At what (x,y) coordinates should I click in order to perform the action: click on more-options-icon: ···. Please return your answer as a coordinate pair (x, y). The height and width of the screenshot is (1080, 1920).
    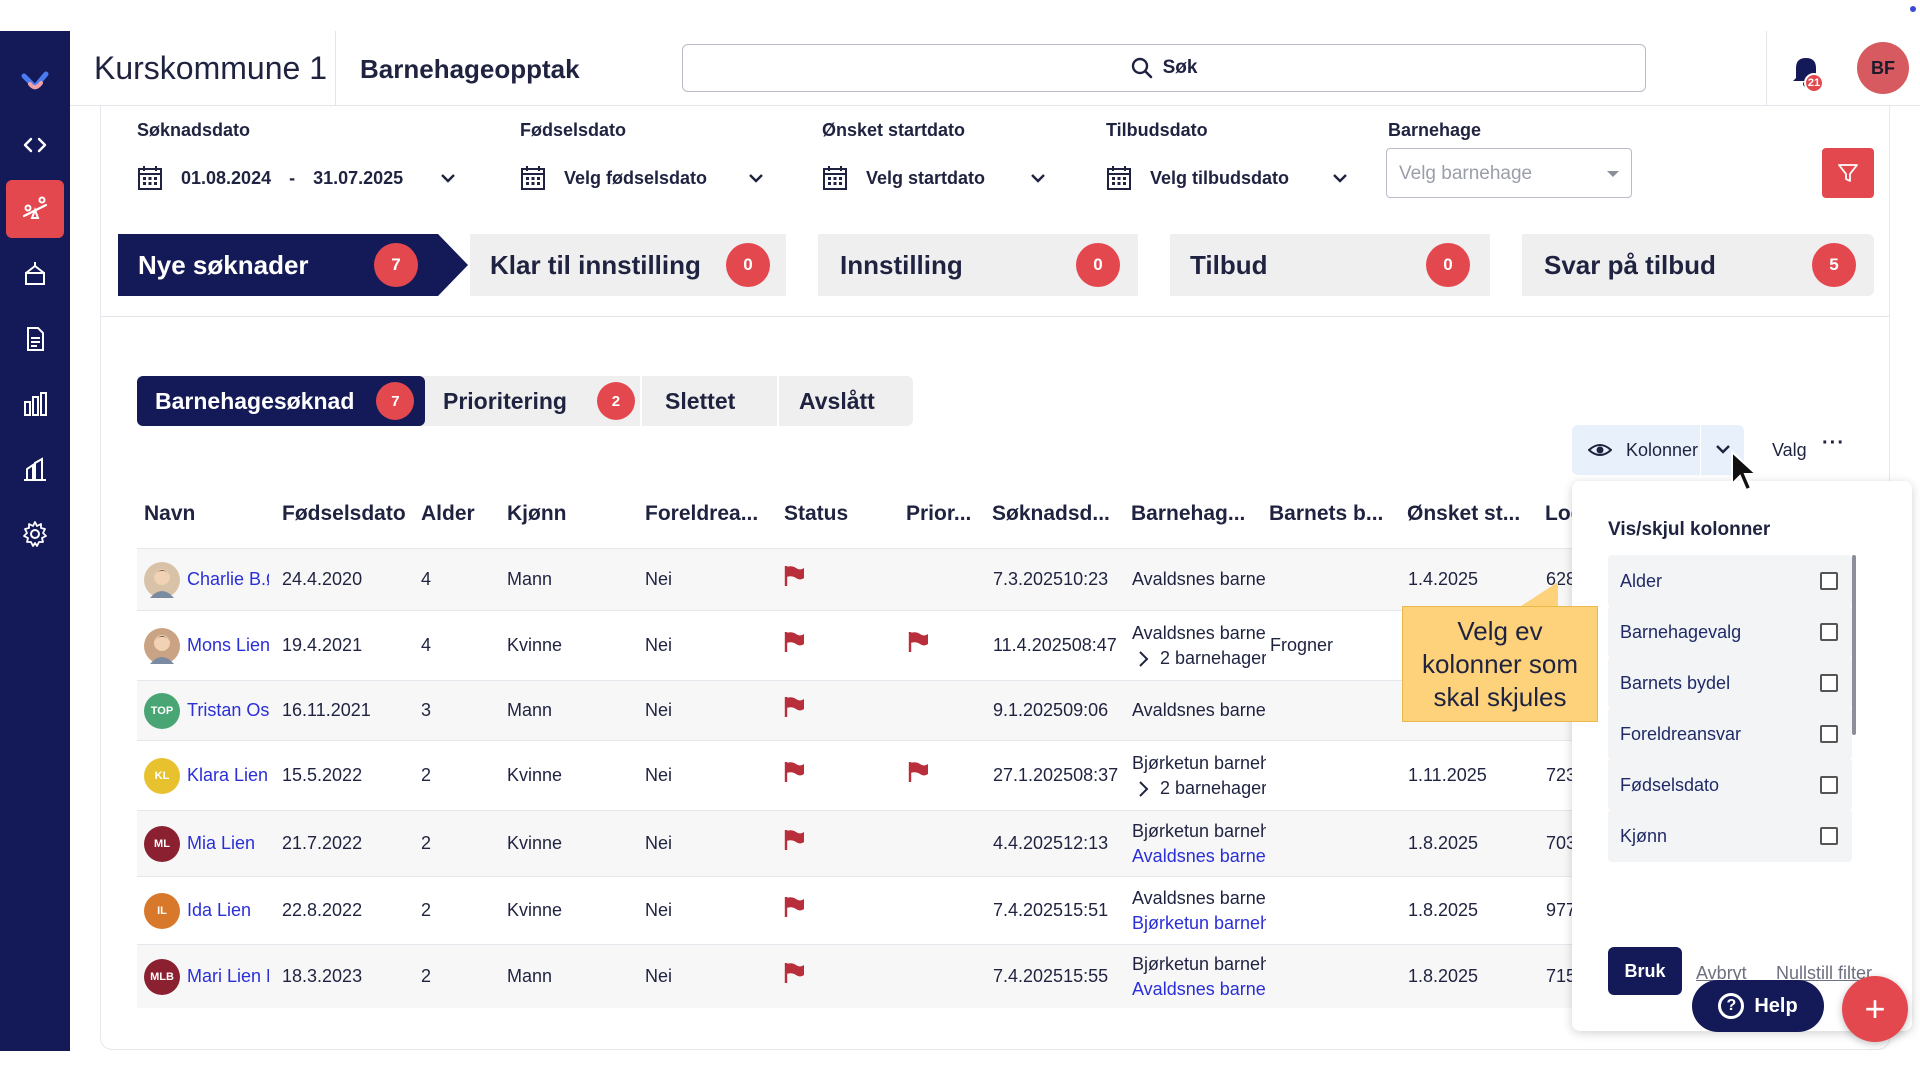
    Looking at the image, I should click on (1833, 443).